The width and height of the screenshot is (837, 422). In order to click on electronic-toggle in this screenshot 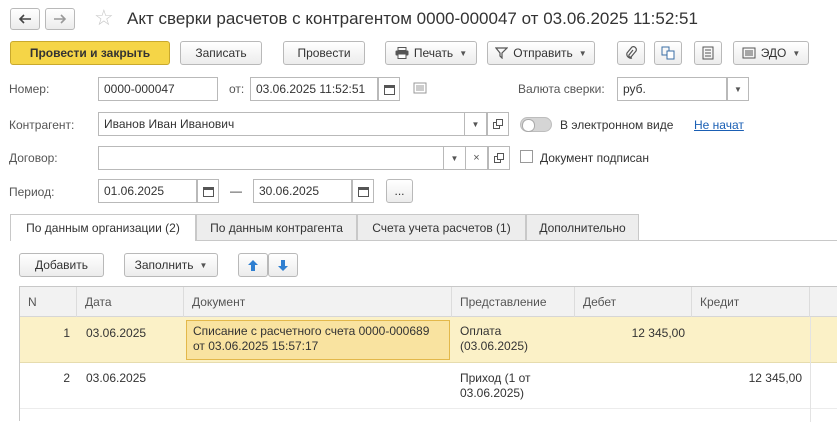, I will do `click(536, 124)`.